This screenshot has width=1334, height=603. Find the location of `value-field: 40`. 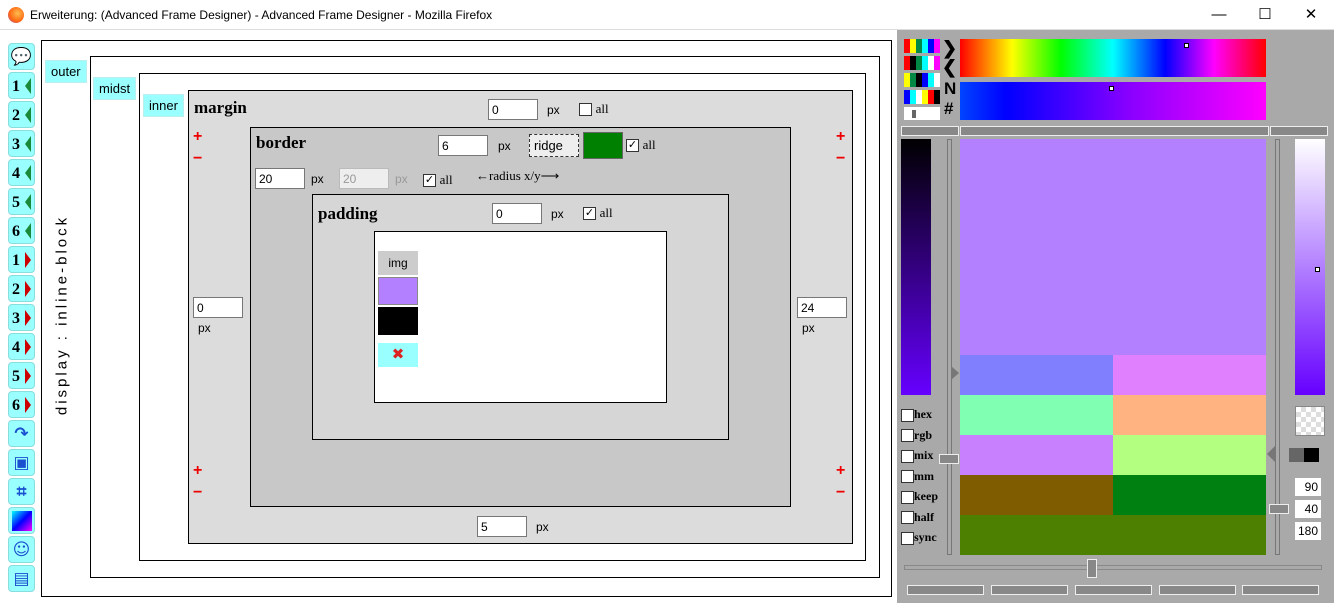

value-field: 40 is located at coordinates (1308, 509).